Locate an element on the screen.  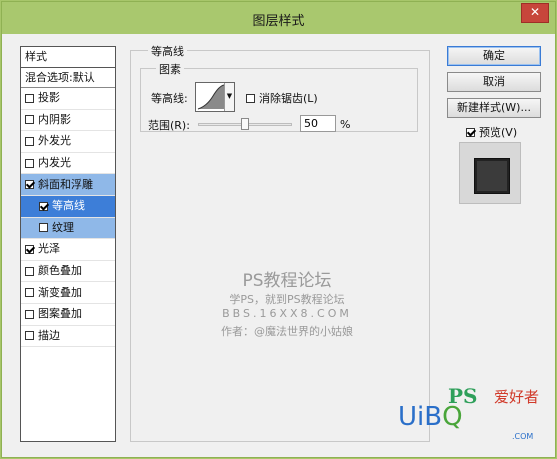
title-bar: 图层样式 ✕ is located at coordinates (278, 18).